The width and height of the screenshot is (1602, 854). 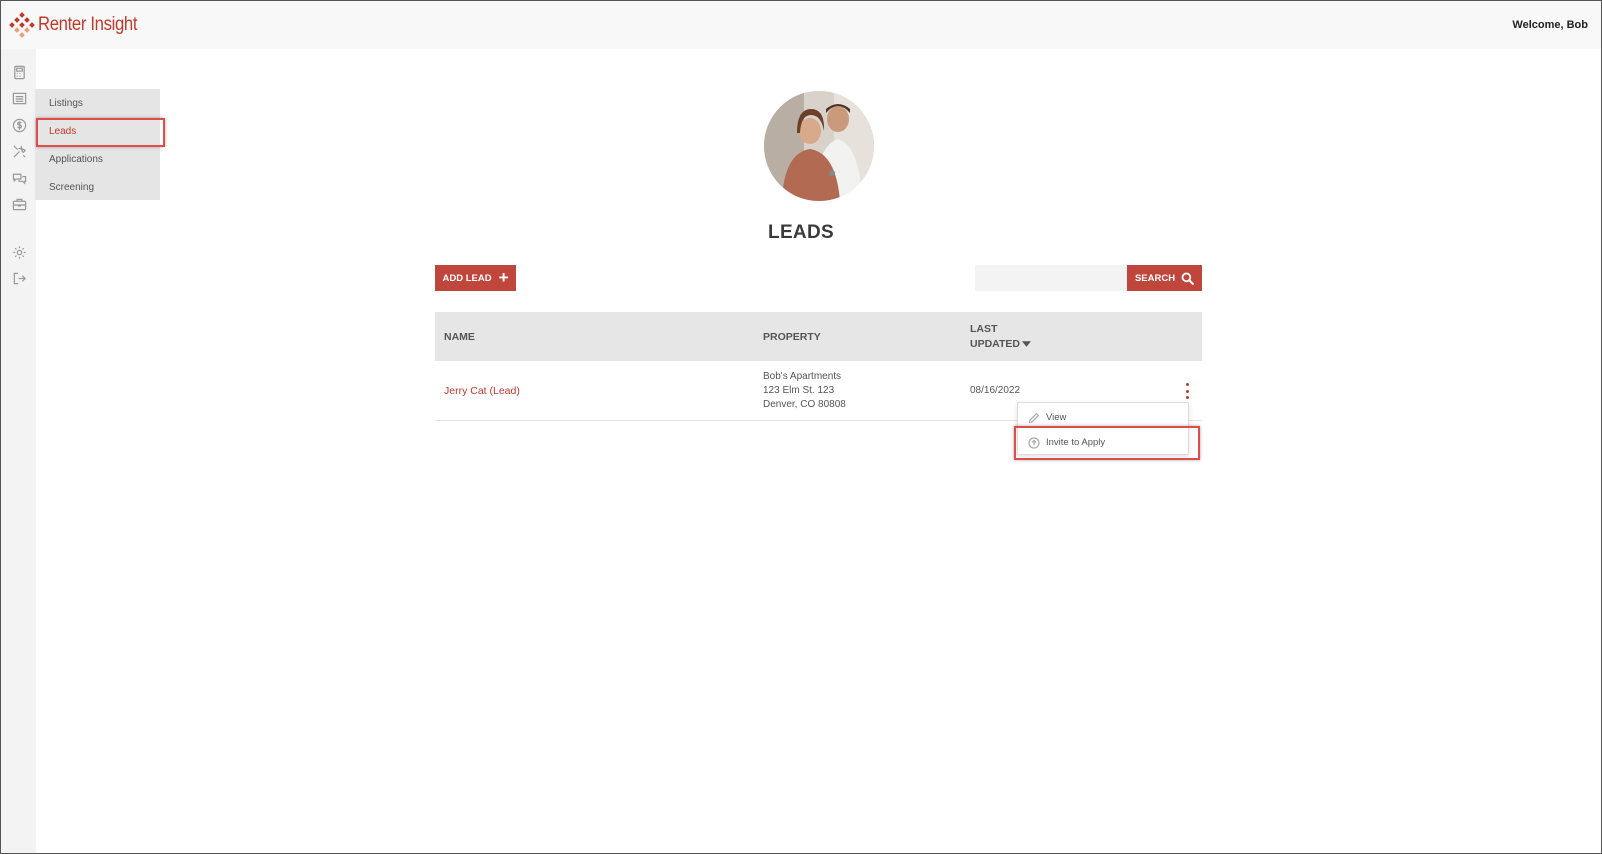 What do you see at coordinates (18, 451) in the screenshot?
I see `icon-rail` at bounding box center [18, 451].